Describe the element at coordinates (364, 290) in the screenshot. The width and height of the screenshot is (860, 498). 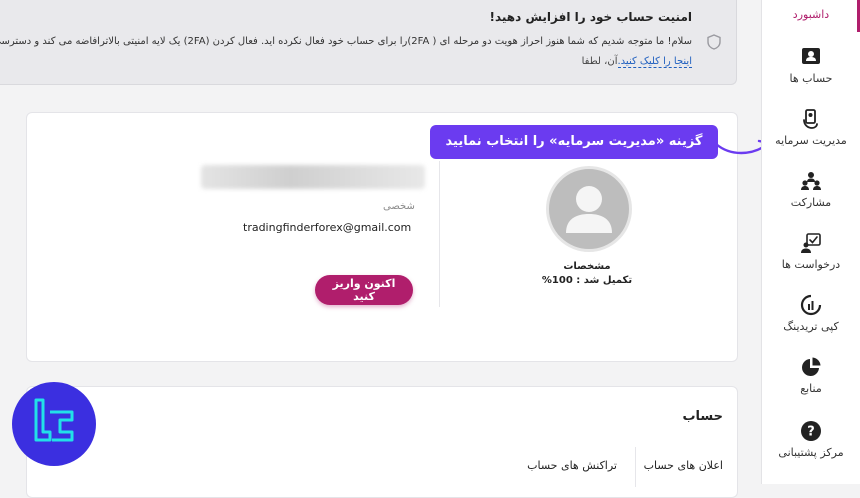
I see `deposit-now-button: اکنون واریز کنید` at that location.